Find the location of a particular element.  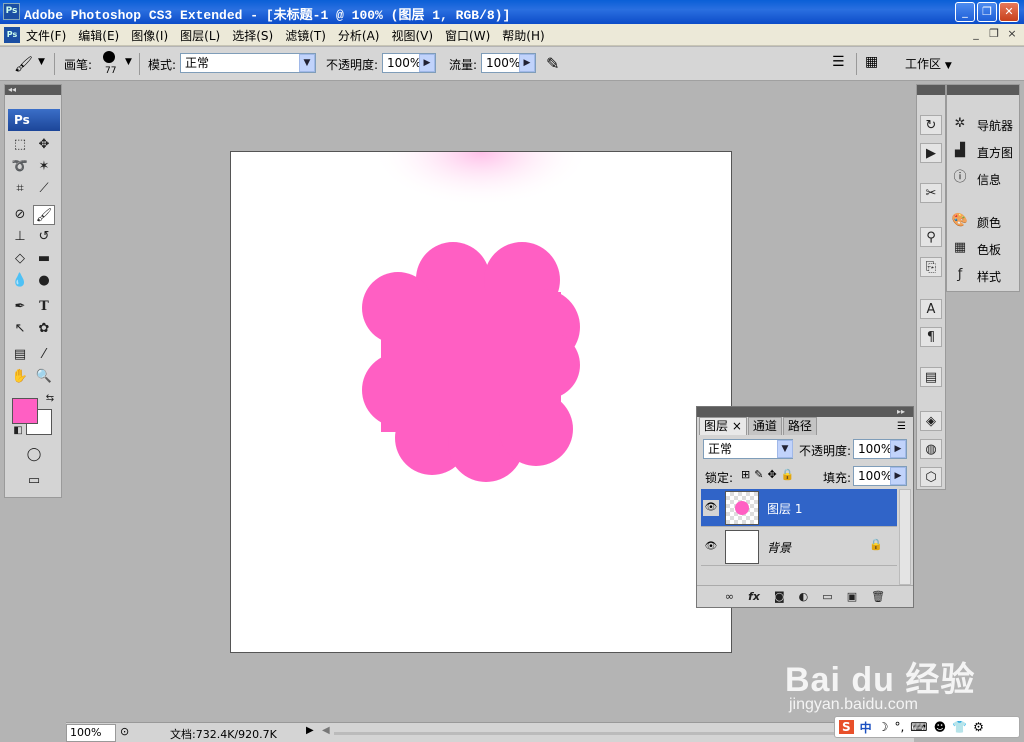

clone-source-panel-icon: ⎘ is located at coordinates (931, 267).